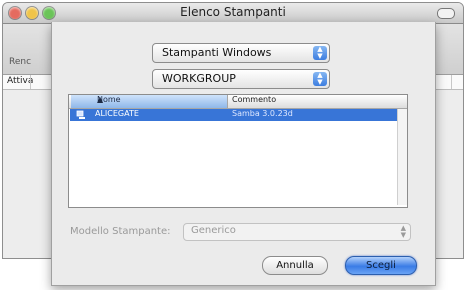 This screenshot has width=465, height=290. I want to click on workgroup-popup: WORKGROUP ▲ ▼, so click(241, 79).